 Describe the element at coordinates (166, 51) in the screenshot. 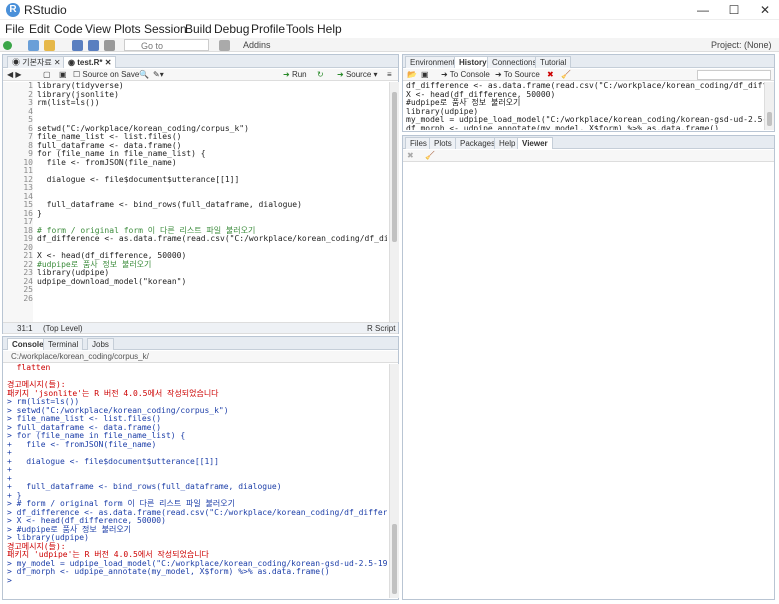

I see `goto-file-input: Go to file/function` at that location.